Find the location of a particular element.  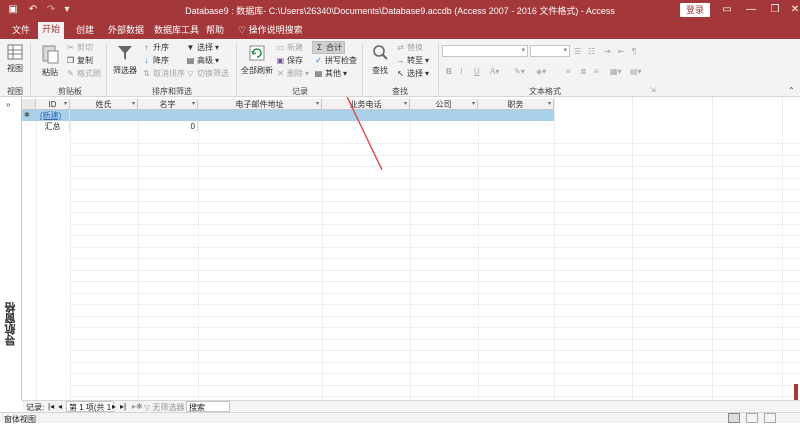

total-label: 汇总 is located at coordinates (53, 126).